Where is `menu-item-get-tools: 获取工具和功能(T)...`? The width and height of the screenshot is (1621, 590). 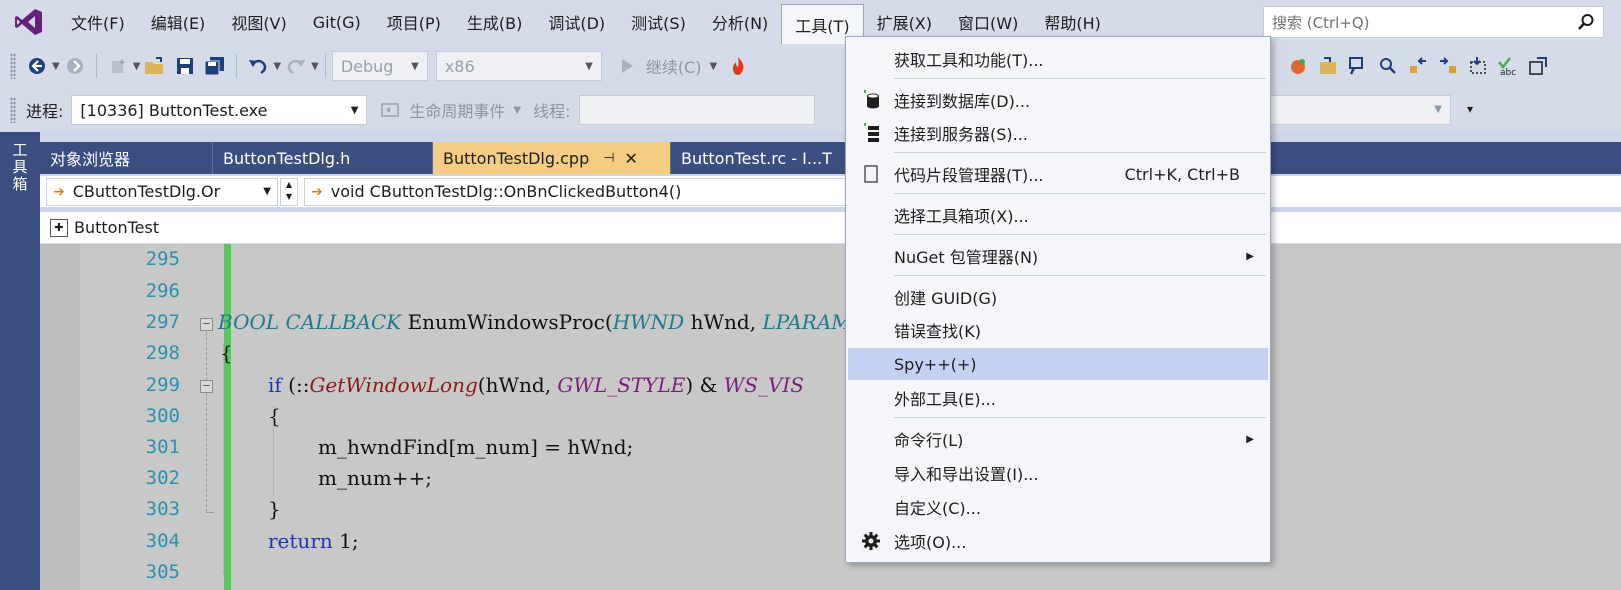
menu-item-get-tools: 获取工具和功能(T)... is located at coordinates (1058, 59).